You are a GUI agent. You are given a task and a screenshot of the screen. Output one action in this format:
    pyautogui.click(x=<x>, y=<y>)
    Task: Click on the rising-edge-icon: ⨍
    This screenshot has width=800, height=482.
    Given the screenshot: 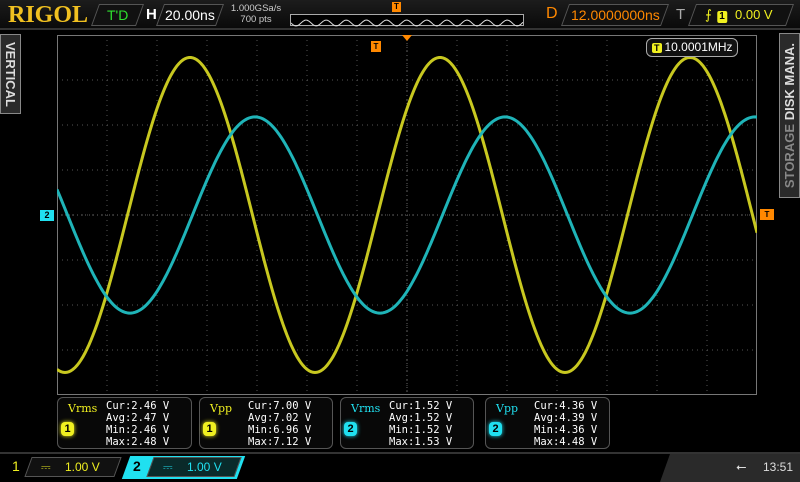 What is the action you would take?
    pyautogui.click(x=708, y=14)
    